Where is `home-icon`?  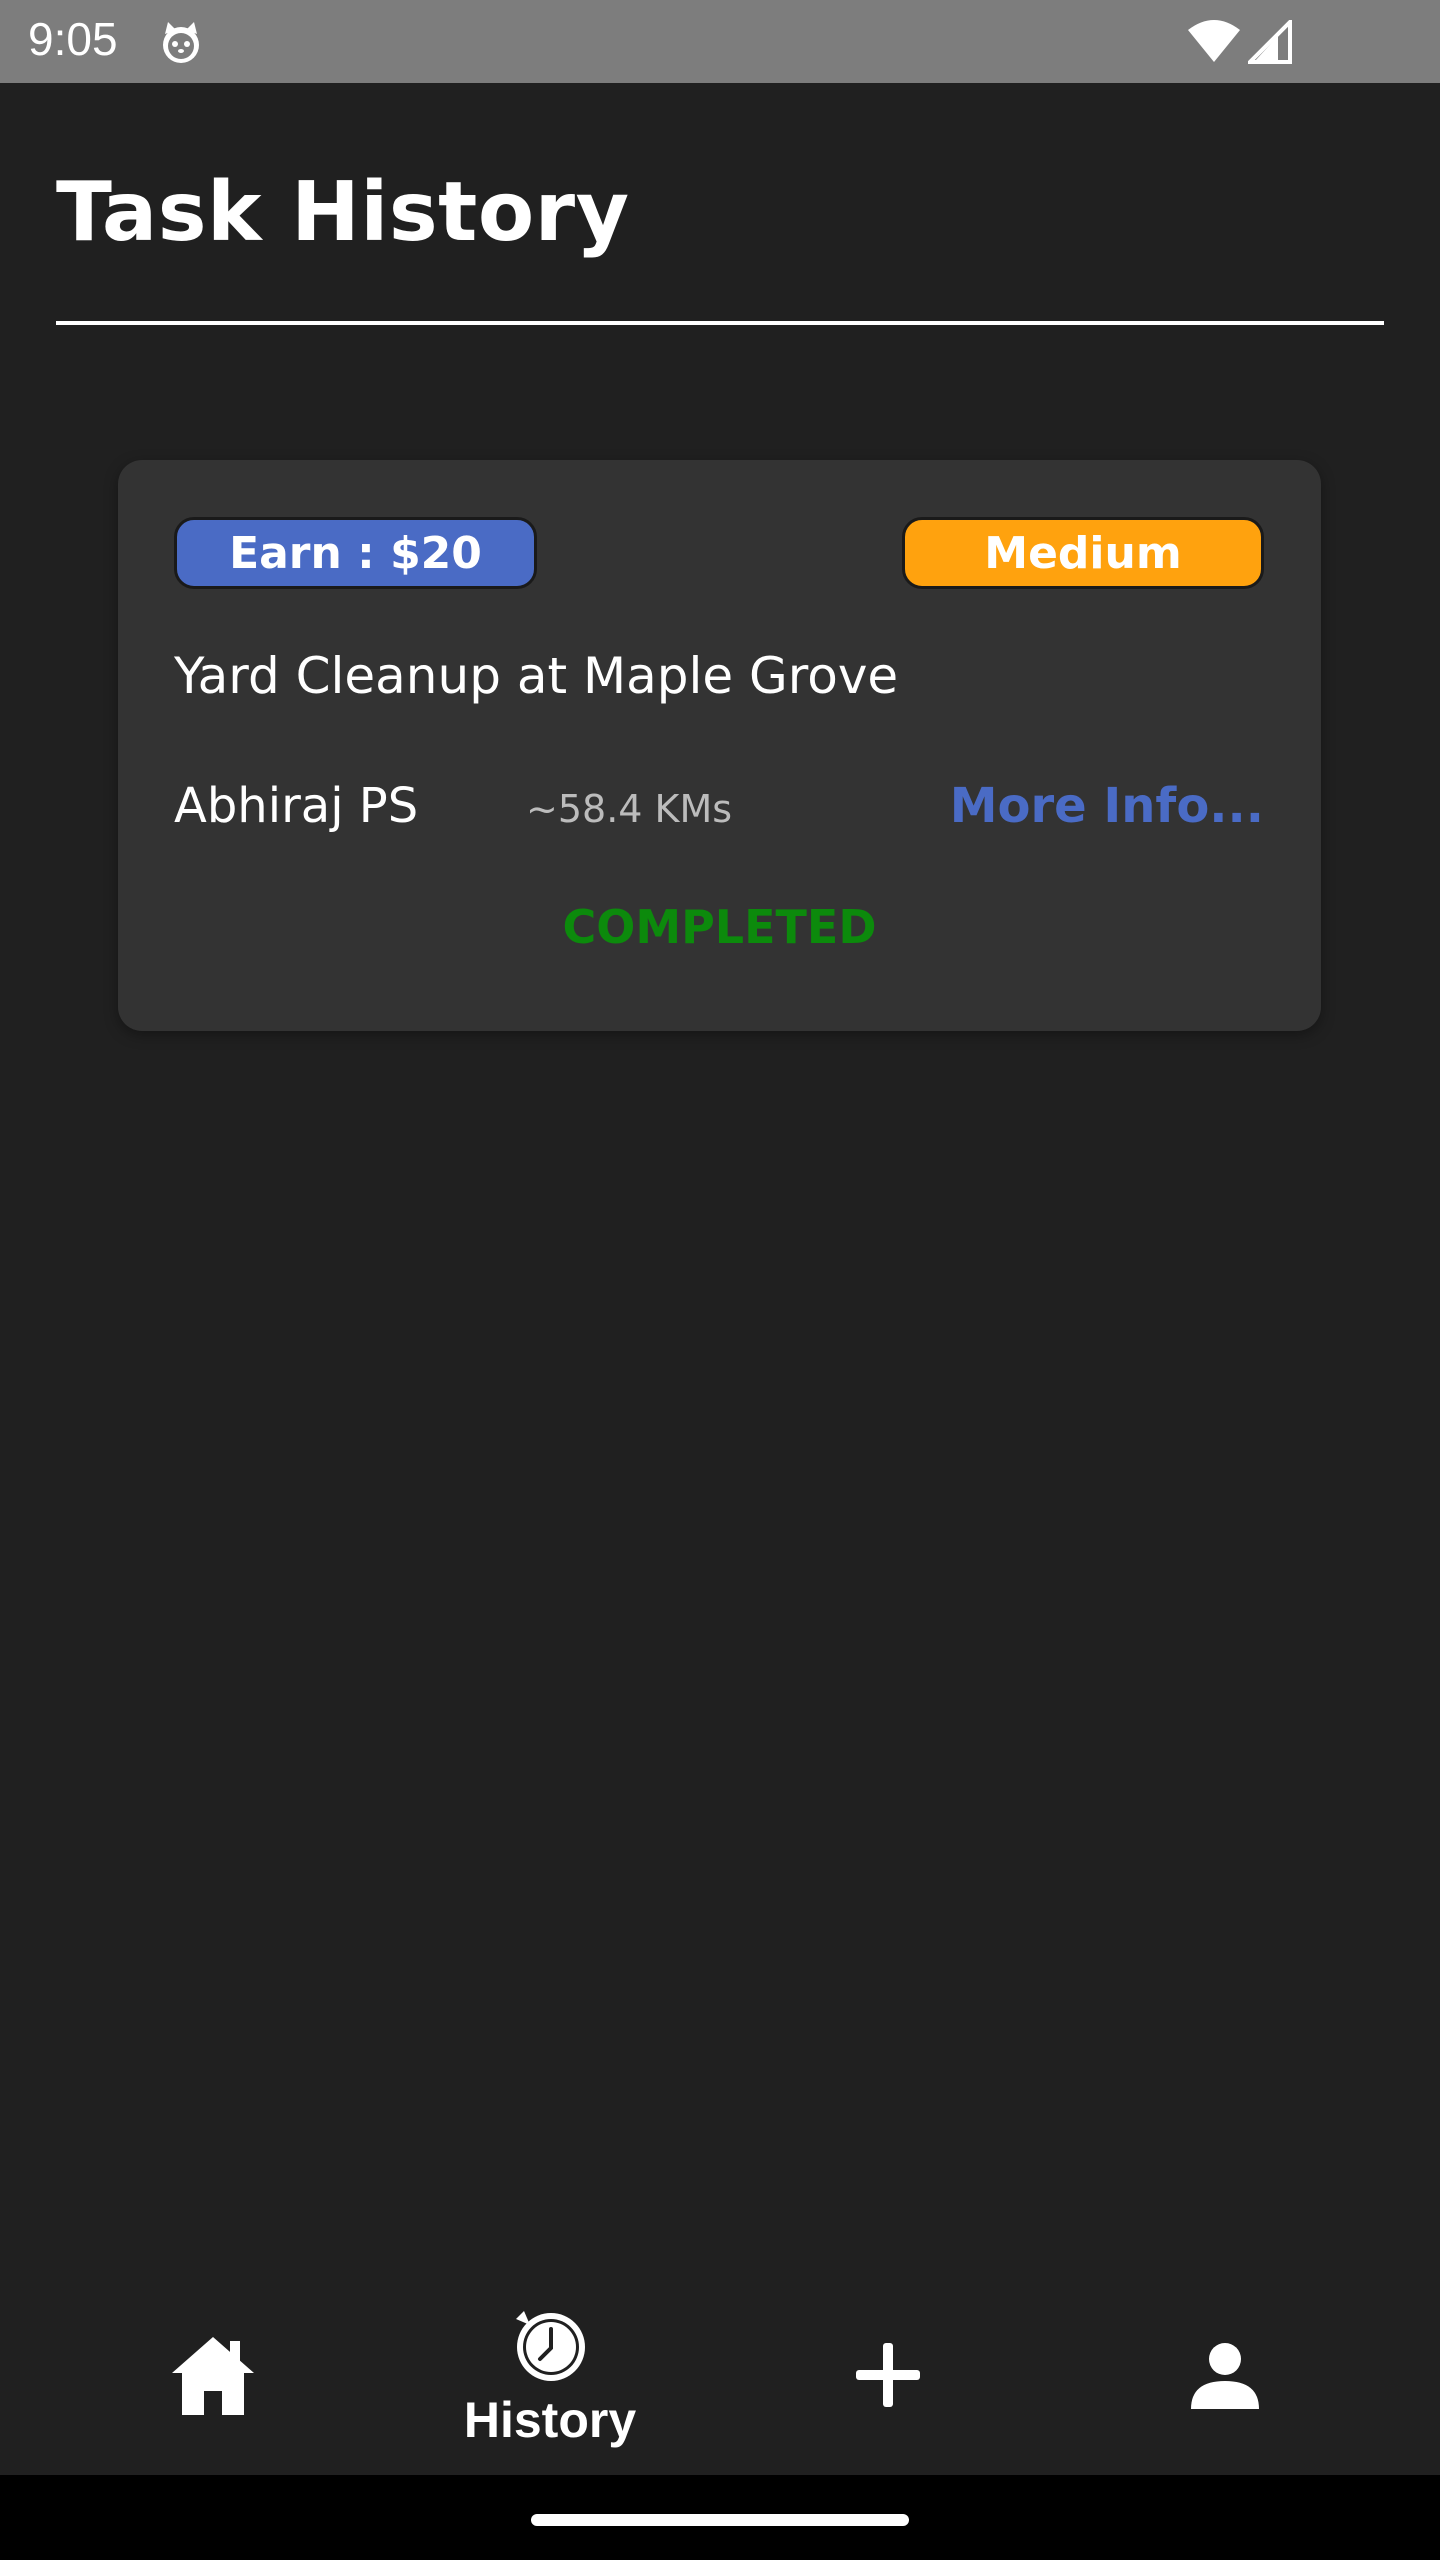
home-icon is located at coordinates (213, 2376).